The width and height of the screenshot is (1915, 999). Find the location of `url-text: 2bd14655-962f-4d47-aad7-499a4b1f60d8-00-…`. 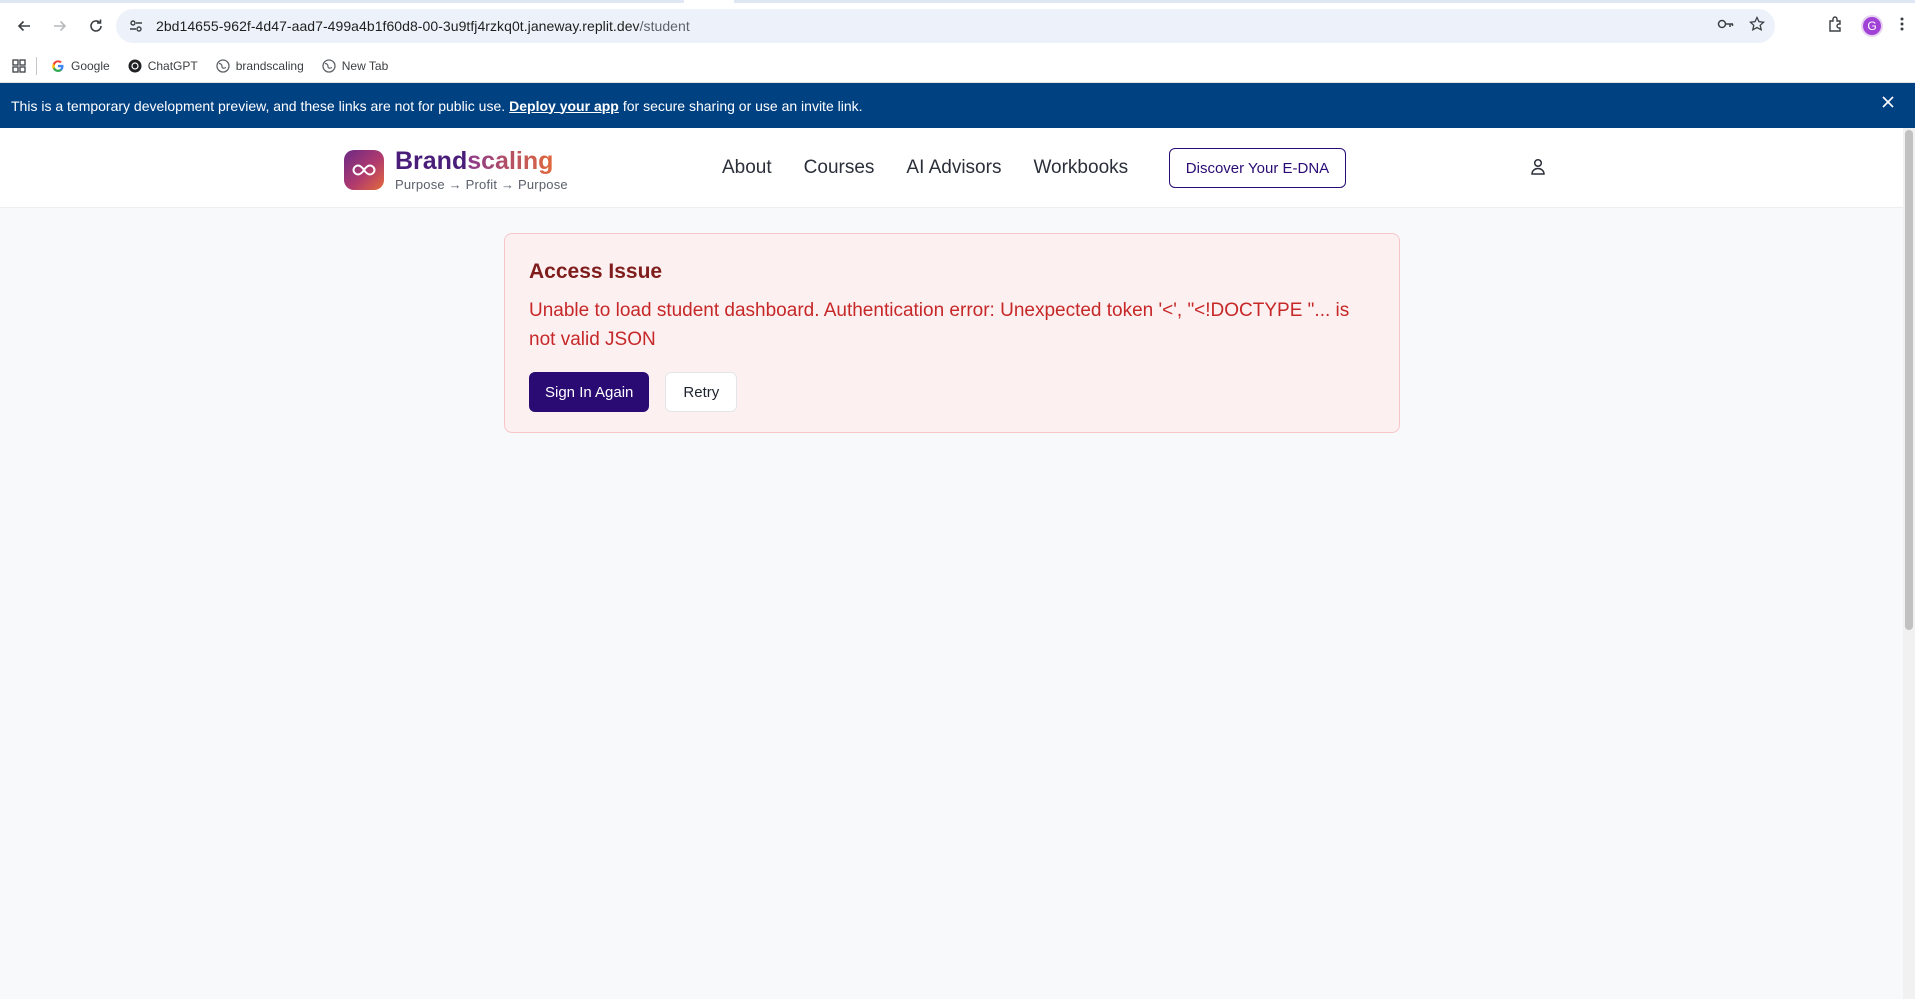

url-text: 2bd14655-962f-4d47-aad7-499a4b1f60d8-00-… is located at coordinates (423, 26).